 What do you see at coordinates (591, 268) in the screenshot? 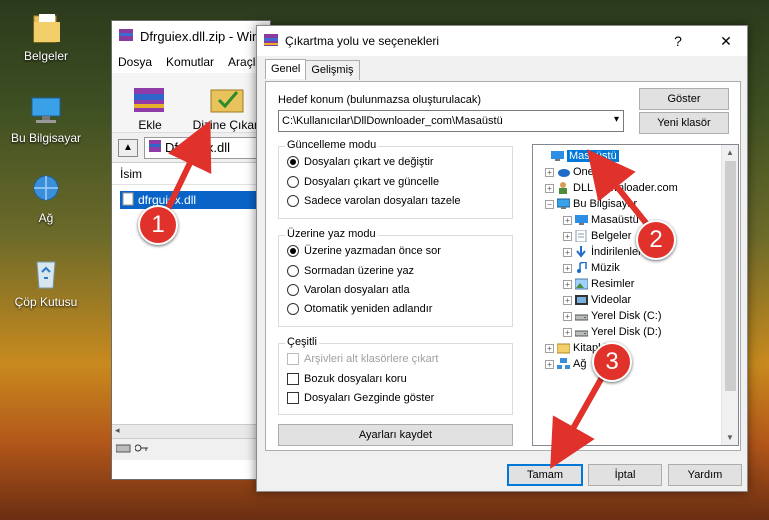
I see `tree-item: + Müzik` at bounding box center [591, 268].